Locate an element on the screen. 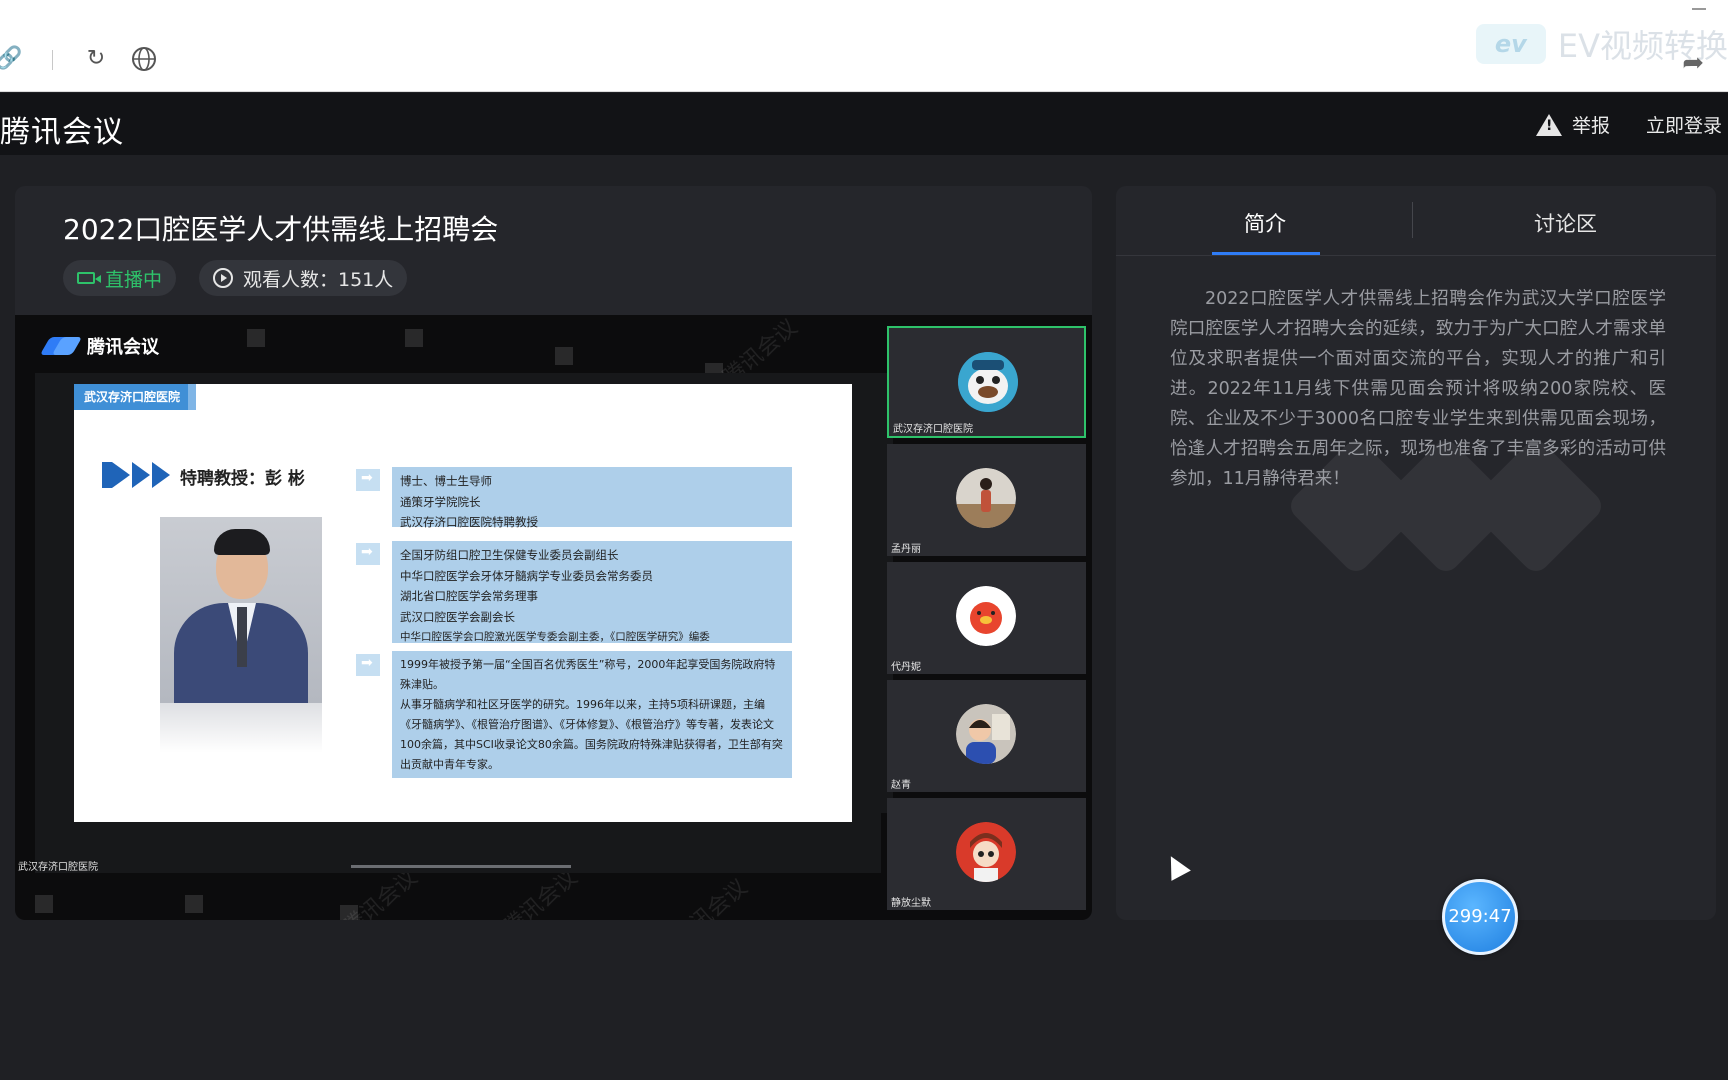  play-icon is located at coordinates (223, 278).